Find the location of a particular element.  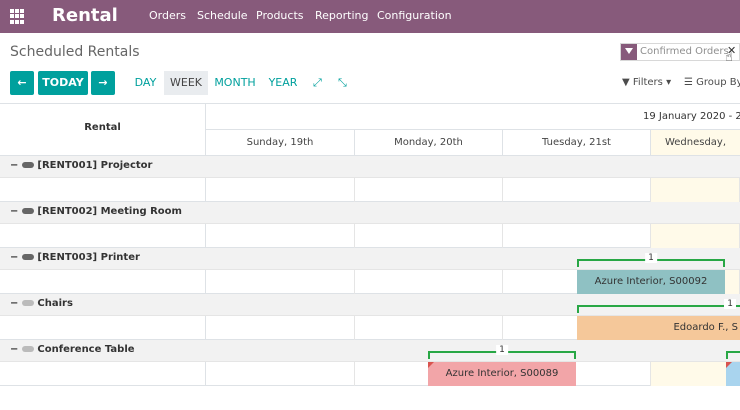

aggregate-bar is located at coordinates (733, 355).